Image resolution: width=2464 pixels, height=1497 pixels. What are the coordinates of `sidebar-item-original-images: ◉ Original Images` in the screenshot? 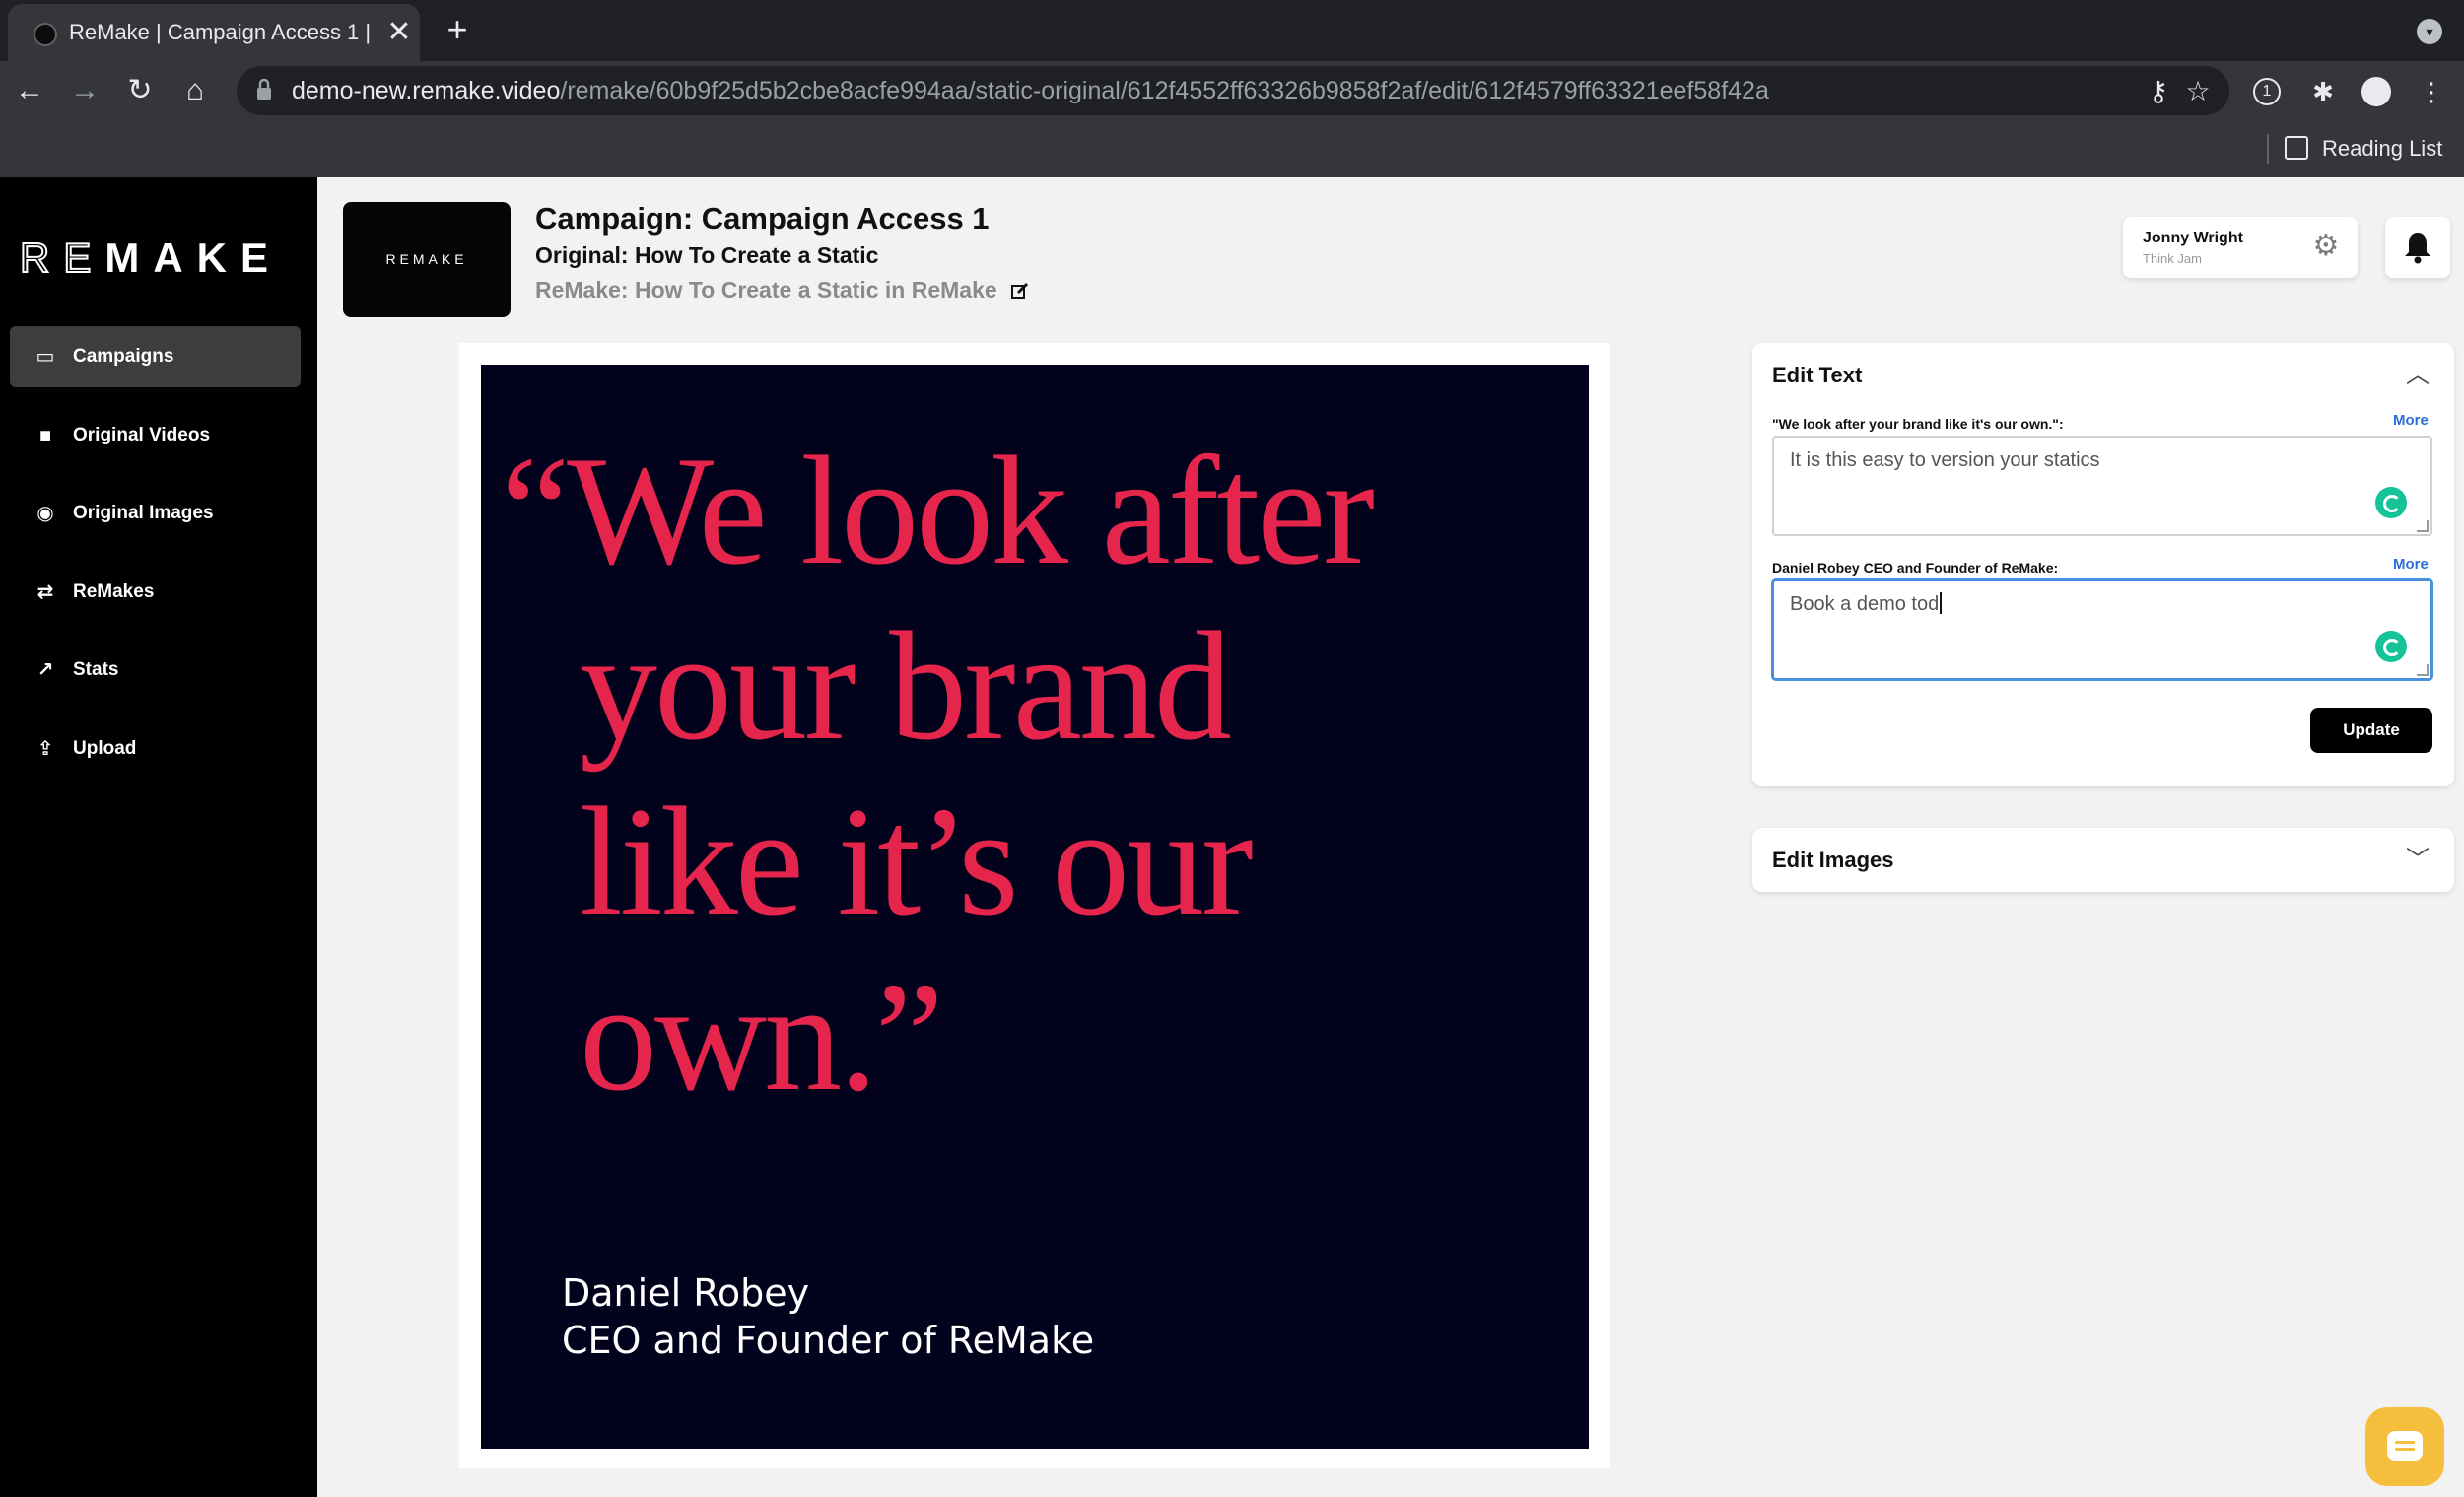 It's located at (155, 513).